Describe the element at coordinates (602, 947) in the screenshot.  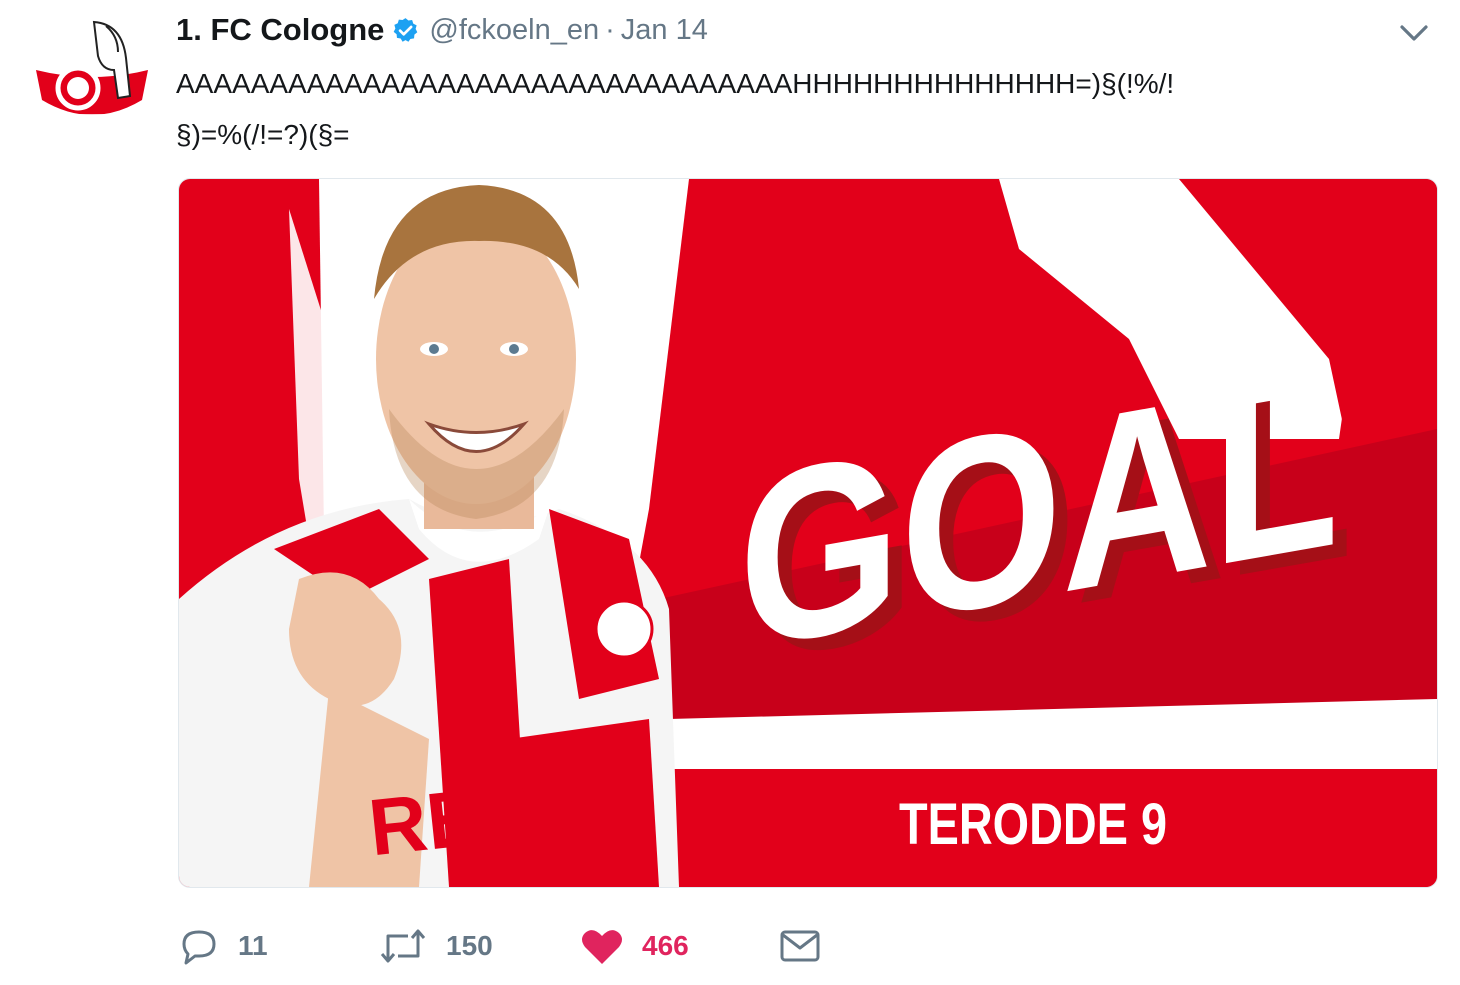
I see `heart-icon` at that location.